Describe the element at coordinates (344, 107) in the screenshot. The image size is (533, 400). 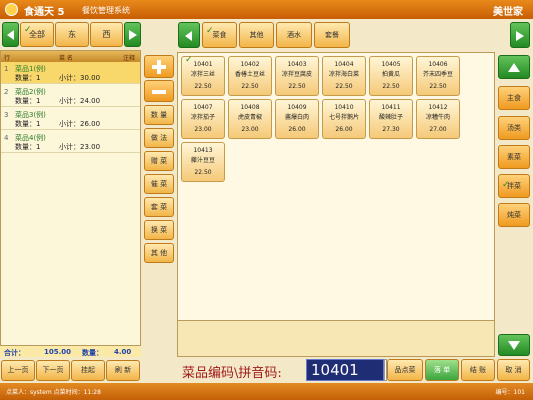
I see `dish-code: 10410` at that location.